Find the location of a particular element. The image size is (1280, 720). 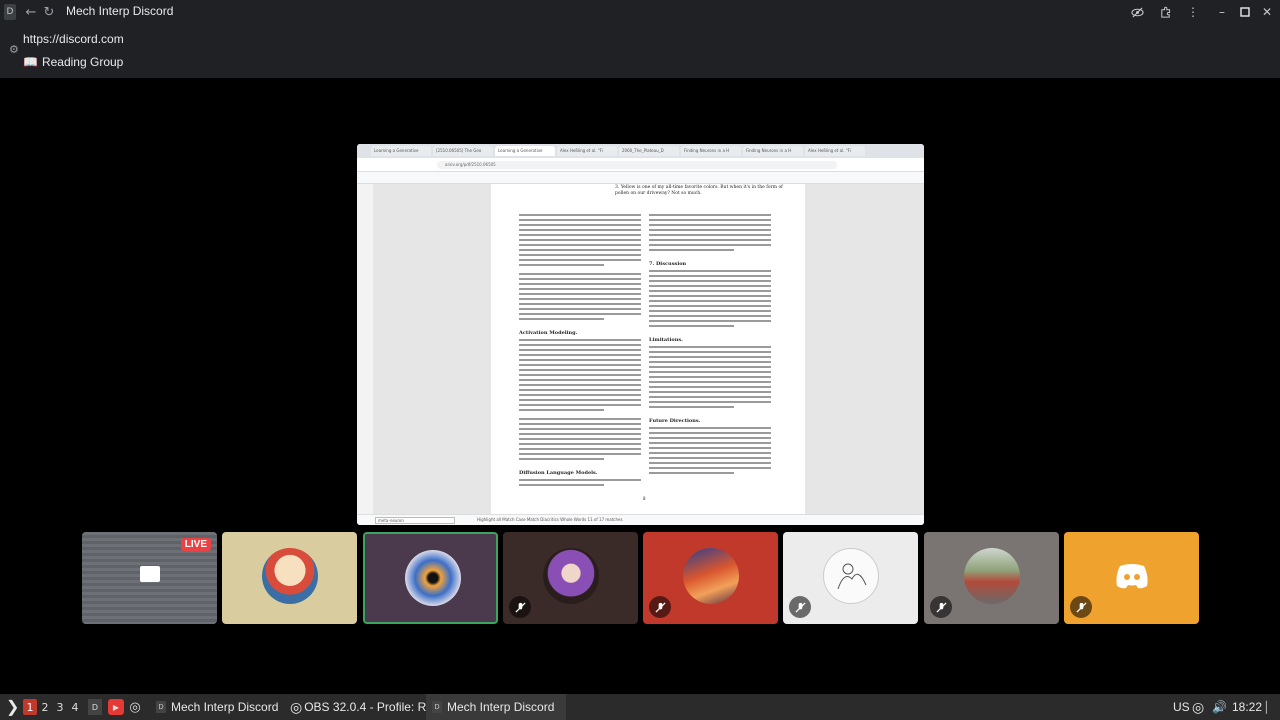

maximize-icon is located at coordinates (1245, 12).